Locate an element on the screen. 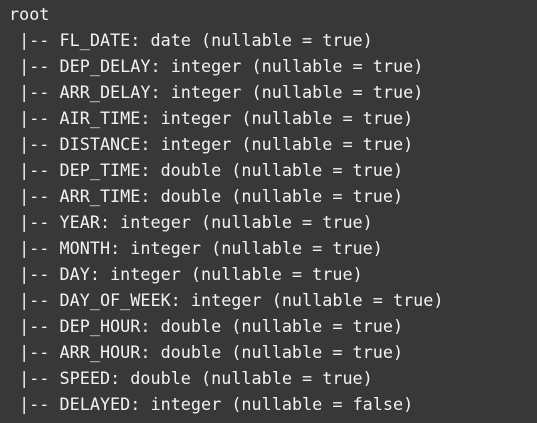 Image resolution: width=537 pixels, height=423 pixels. schema-field-row: |-- FL_DATE: date (nullable = true) is located at coordinates (191, 40).